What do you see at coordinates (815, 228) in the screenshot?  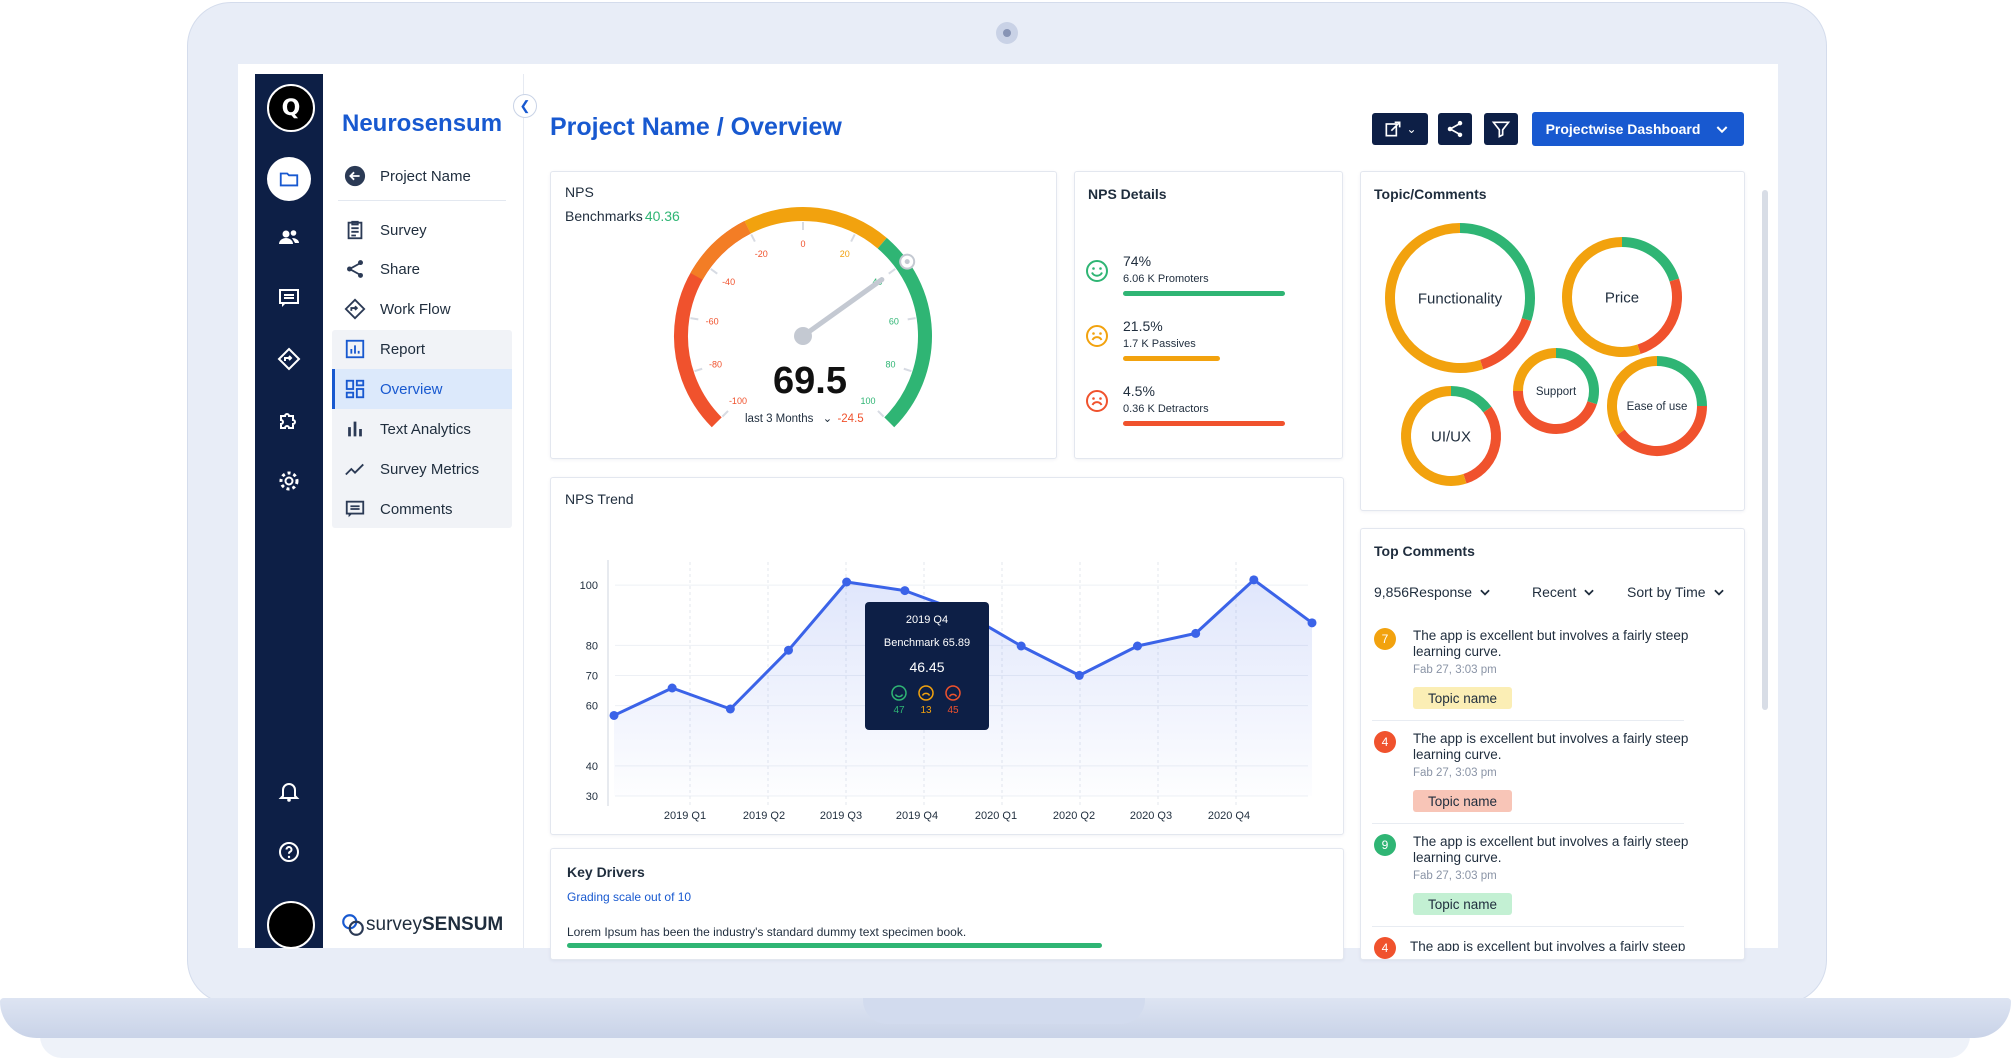 I see `gauge-yellow-arc` at bounding box center [815, 228].